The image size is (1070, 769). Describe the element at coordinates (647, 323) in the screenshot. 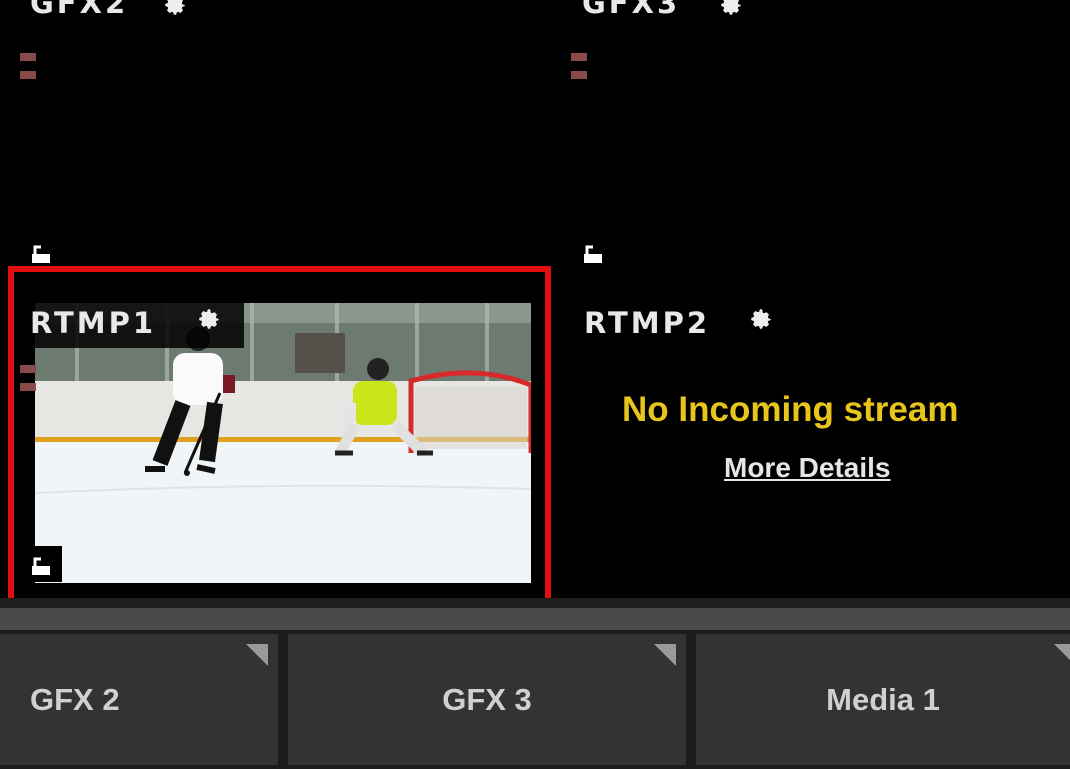

I see `tile-label: RTMP2` at that location.